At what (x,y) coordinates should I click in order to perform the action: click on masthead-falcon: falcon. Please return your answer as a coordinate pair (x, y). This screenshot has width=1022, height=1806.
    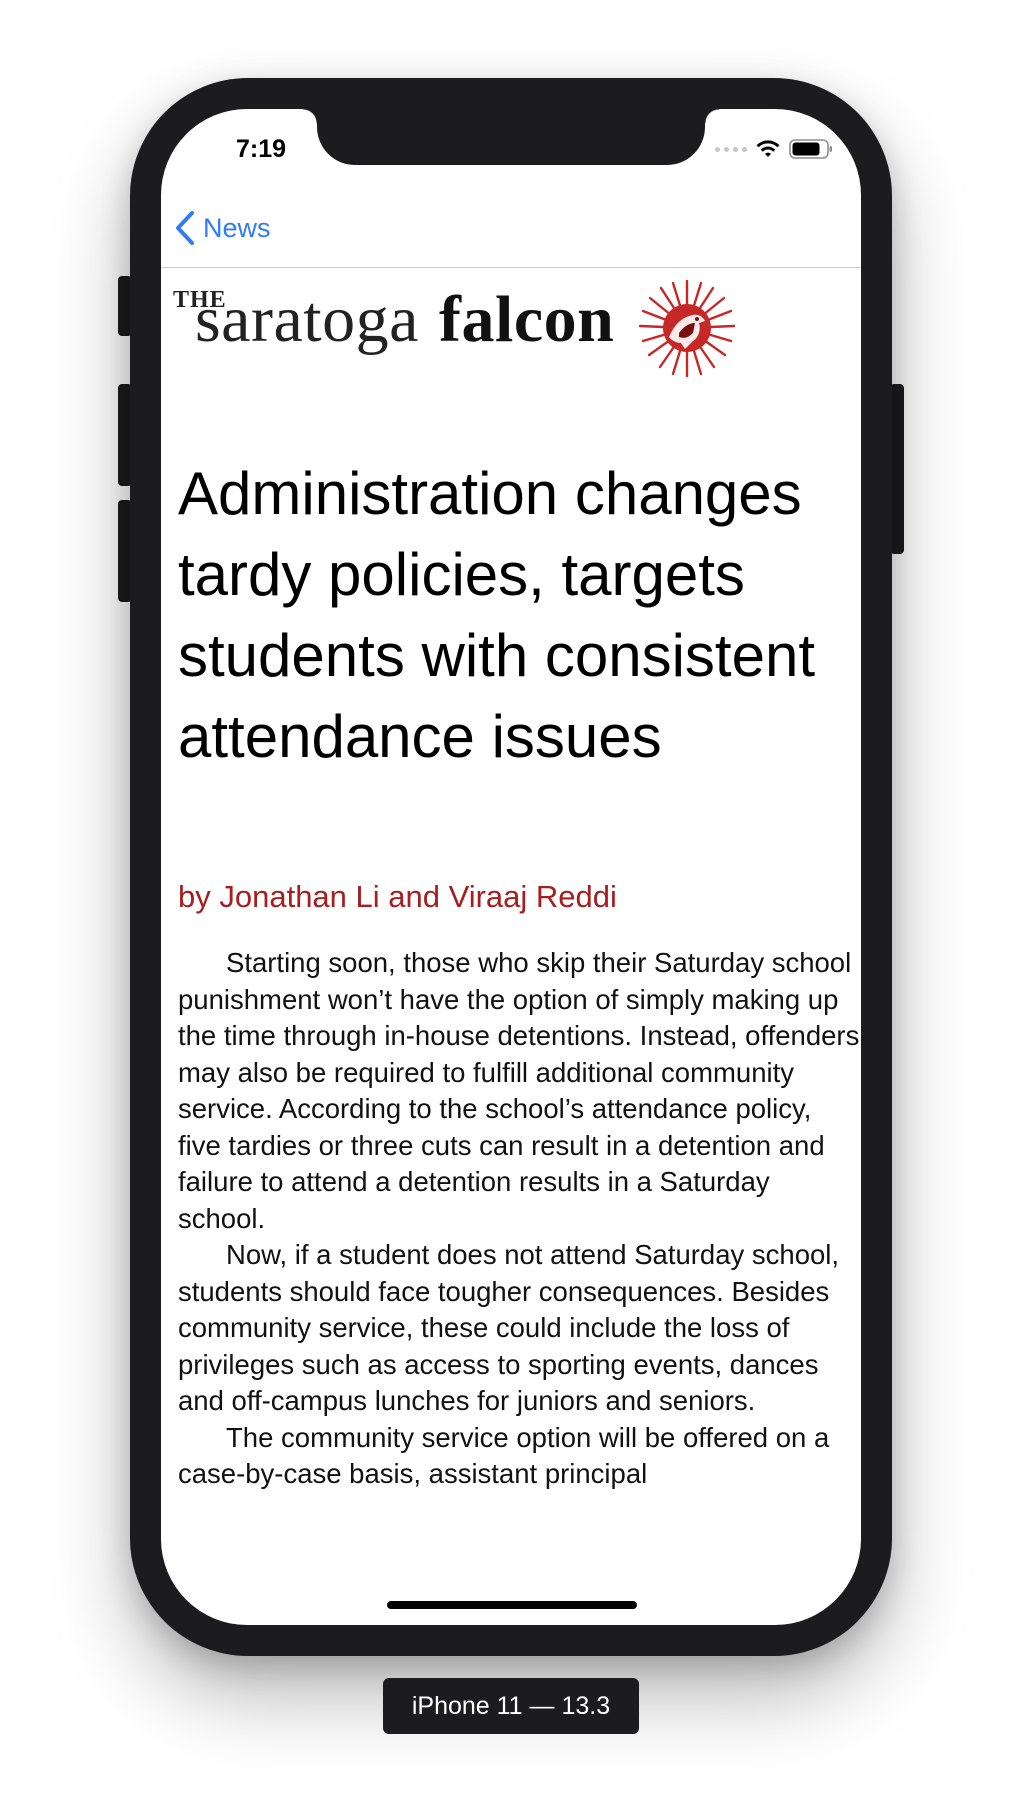
    Looking at the image, I should click on (527, 319).